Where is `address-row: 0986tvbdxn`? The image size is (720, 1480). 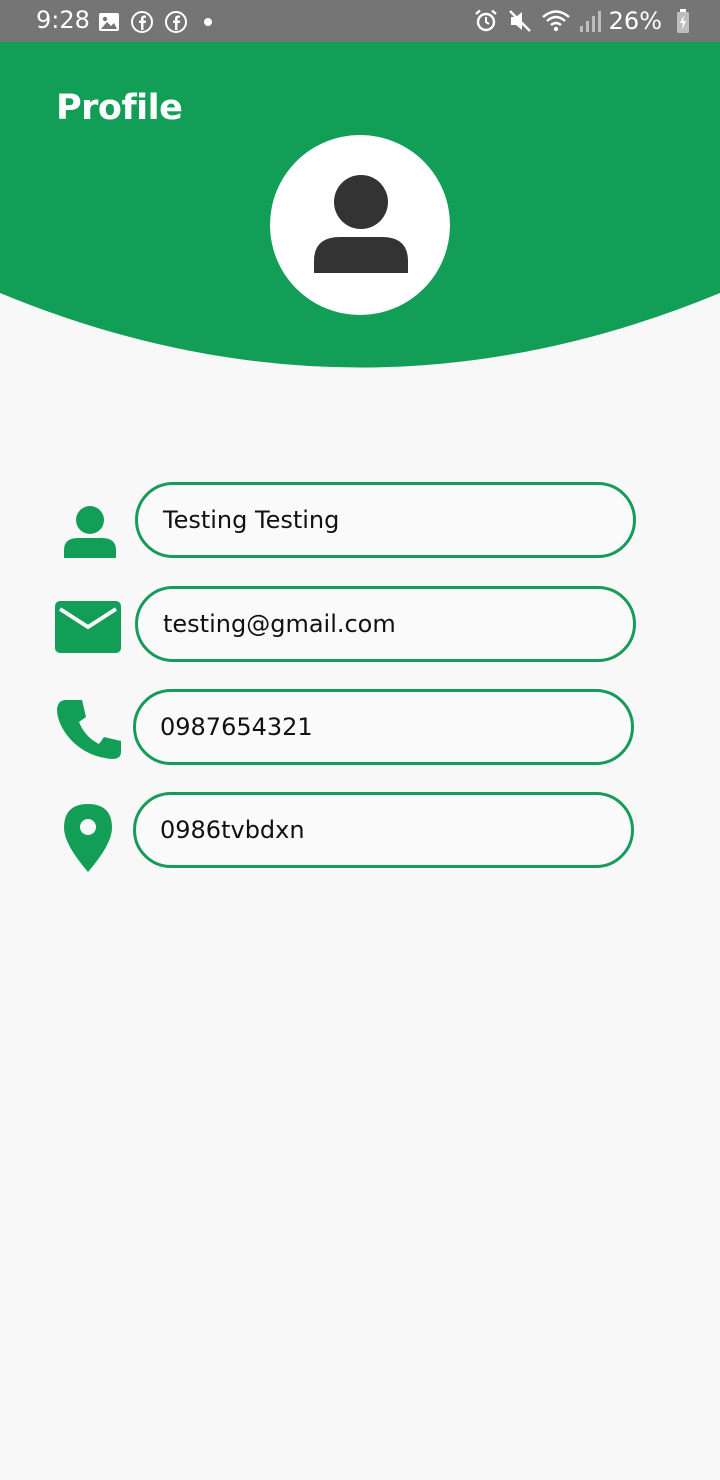 address-row: 0986tvbdxn is located at coordinates (360, 834).